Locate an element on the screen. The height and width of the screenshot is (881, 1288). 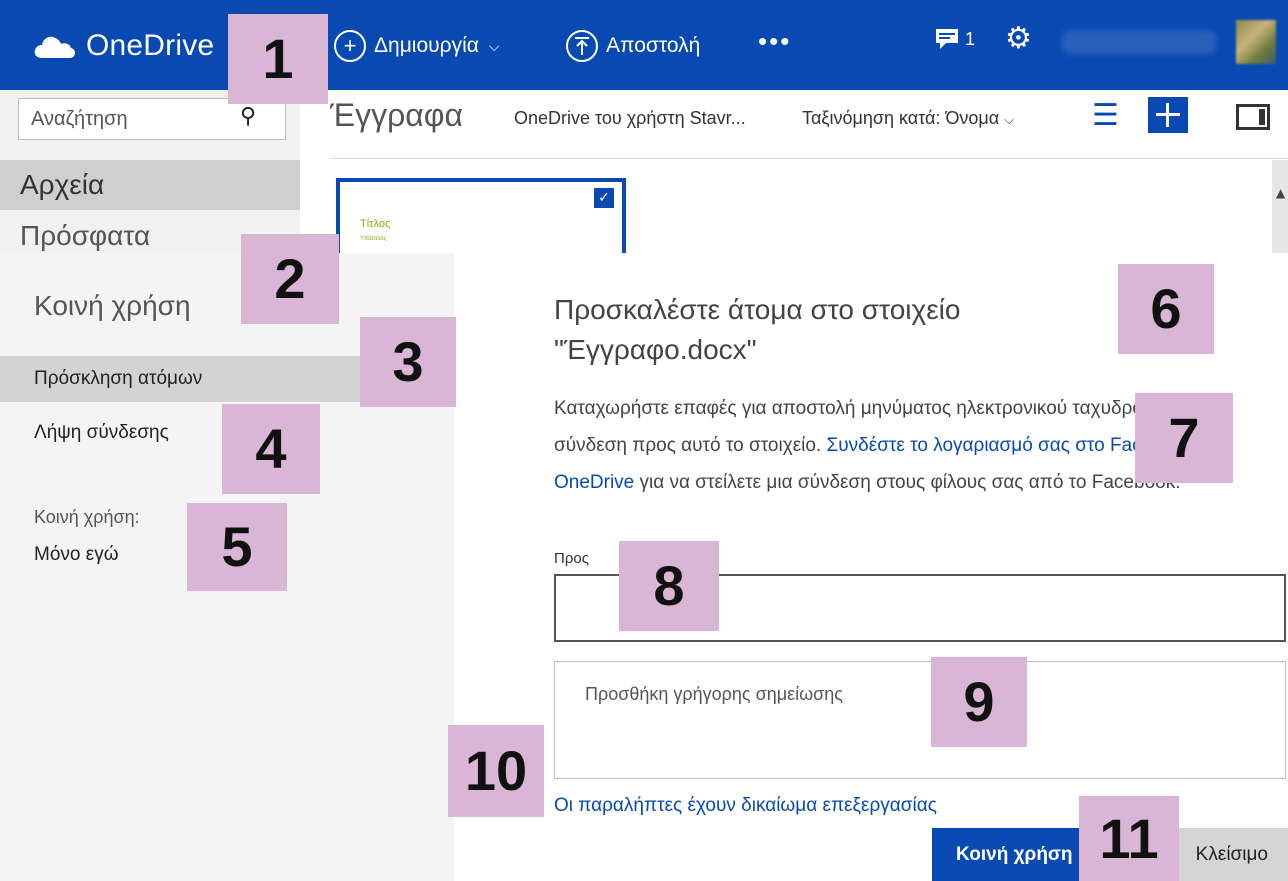
document-tile: ✓ Τίτλος Υπότιτλος is located at coordinates (481, 220).